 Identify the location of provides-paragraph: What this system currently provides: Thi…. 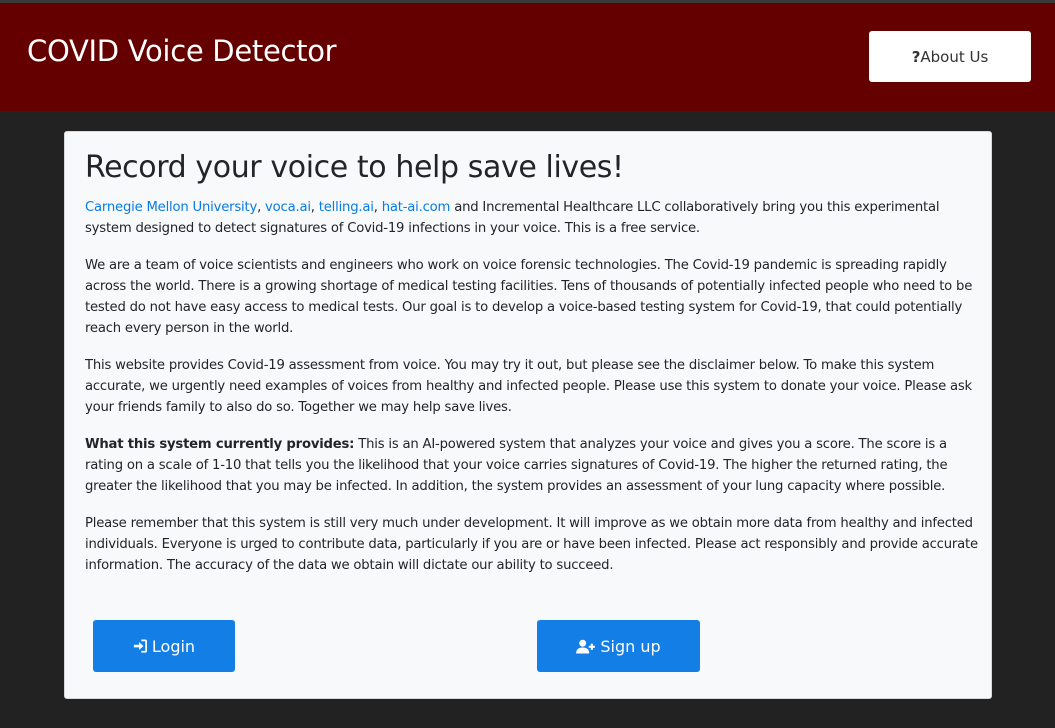
(533, 465).